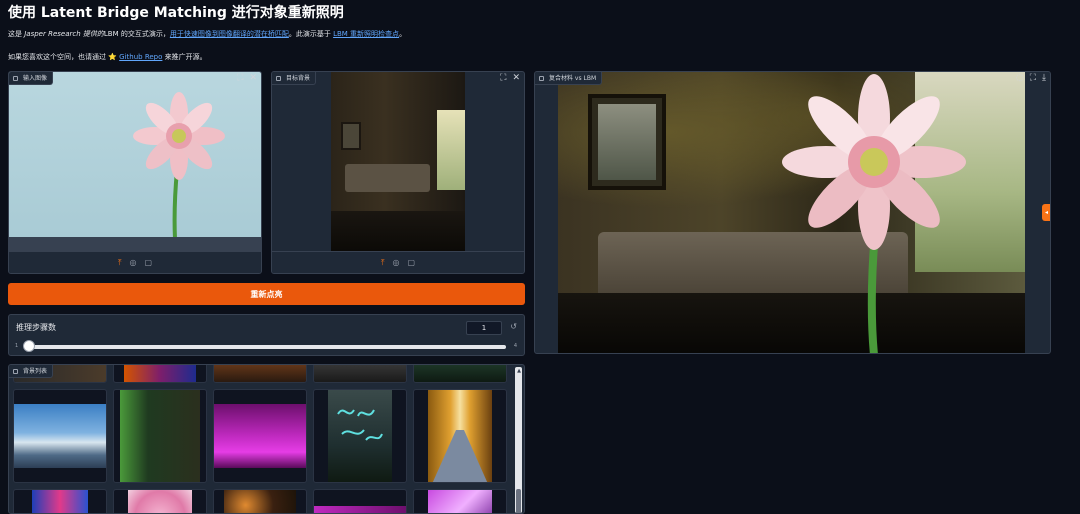 Image resolution: width=1080 pixels, height=514 pixels. I want to click on target-background-panel: 目标背景 ⛶ ✕ ⤒ ◎ ▢, so click(398, 172).